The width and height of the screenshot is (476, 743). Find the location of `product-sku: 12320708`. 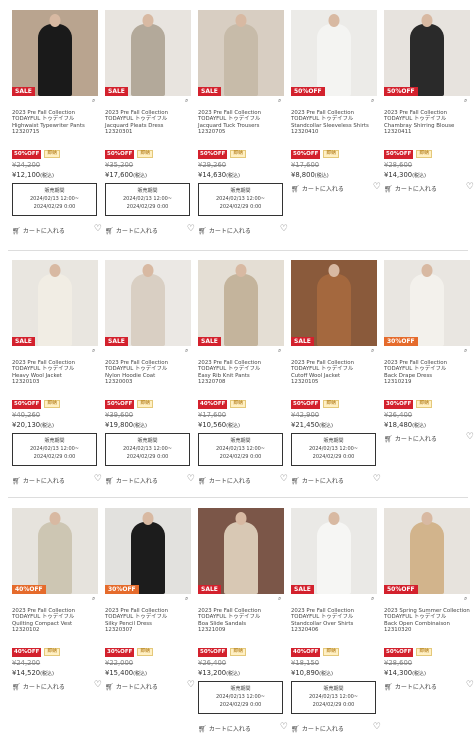

product-sku: 12320708 is located at coordinates (212, 382).